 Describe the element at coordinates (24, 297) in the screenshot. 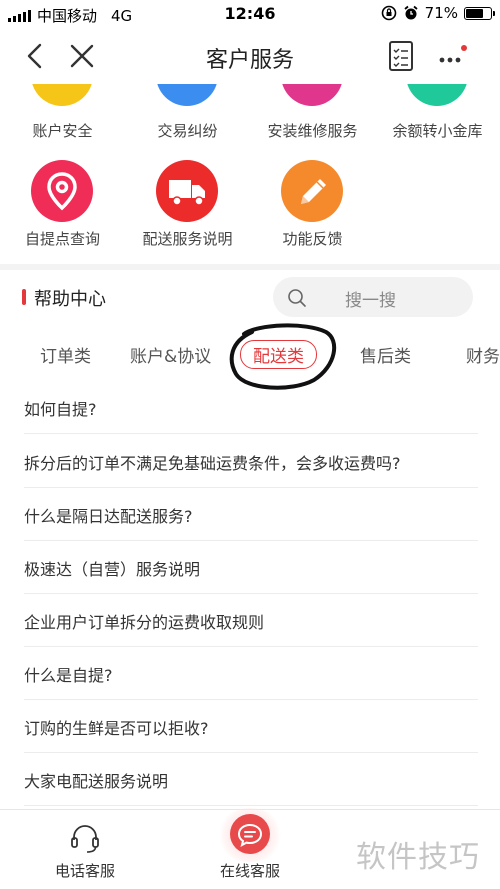

I see `help-center-marker` at that location.